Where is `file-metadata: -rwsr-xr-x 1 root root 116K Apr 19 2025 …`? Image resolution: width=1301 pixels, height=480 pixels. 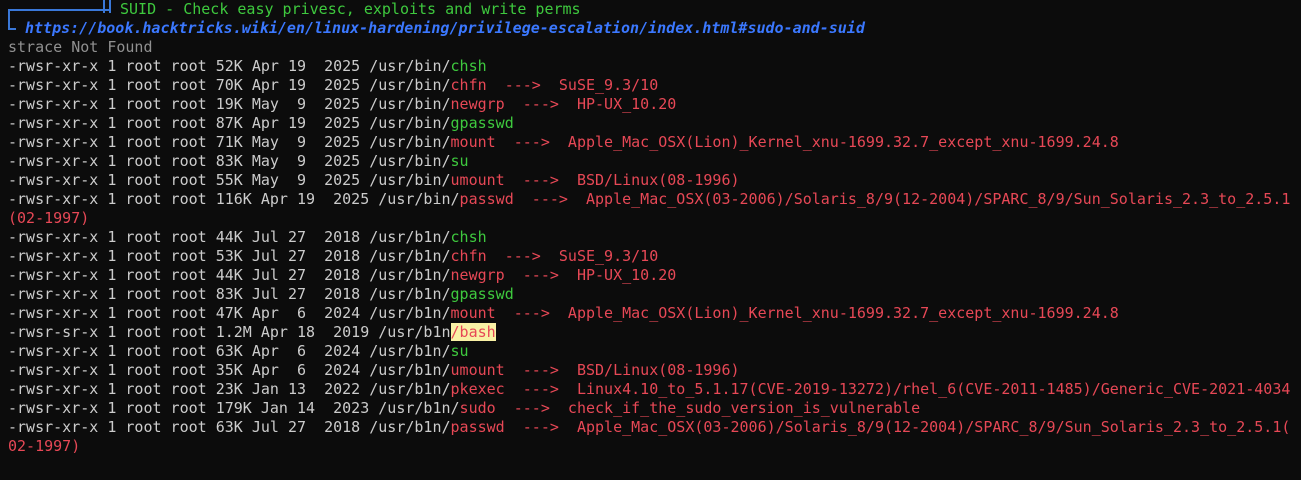 file-metadata: -rwsr-xr-x 1 root root 116K Apr 19 2025 … is located at coordinates (234, 199).